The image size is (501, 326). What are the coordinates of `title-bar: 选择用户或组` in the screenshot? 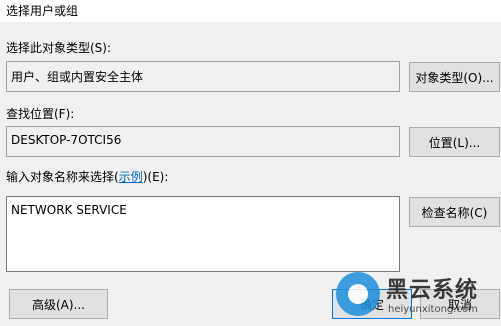 It's located at (250, 11).